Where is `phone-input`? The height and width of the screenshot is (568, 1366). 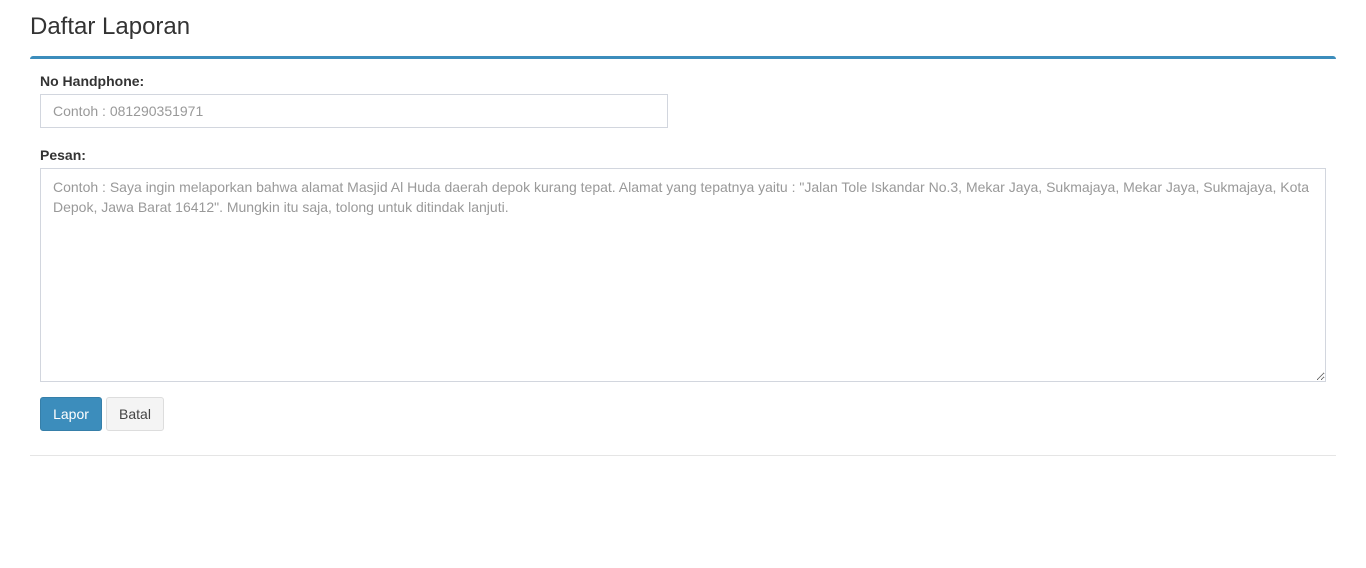 phone-input is located at coordinates (354, 111).